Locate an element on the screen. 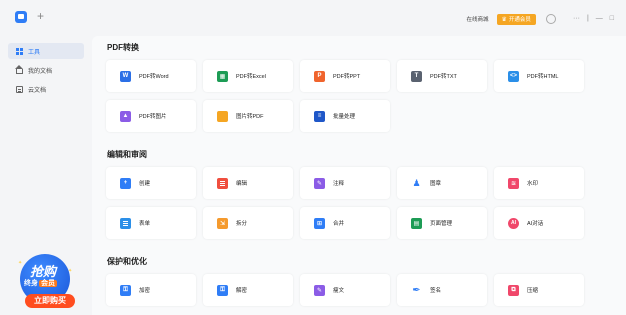 This screenshot has height=315, width=626. promo-subtitle: 终身 会员 is located at coordinates (40, 283).